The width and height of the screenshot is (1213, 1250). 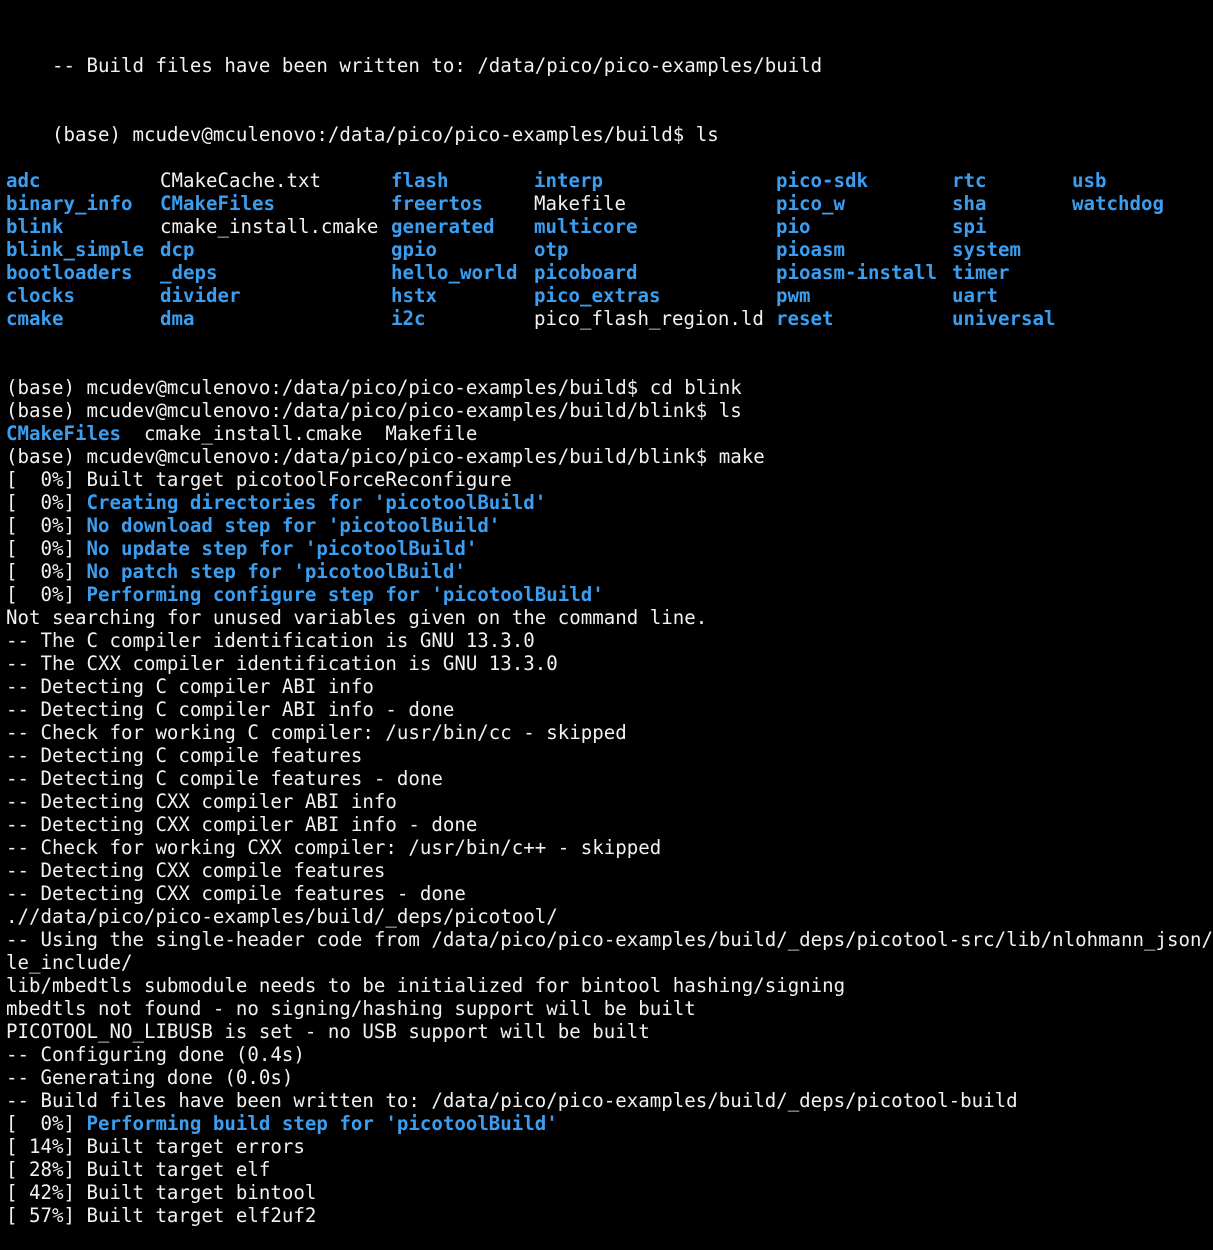 I want to click on build-status-text: No update step for 'picotoolBuild', so click(x=282, y=548).